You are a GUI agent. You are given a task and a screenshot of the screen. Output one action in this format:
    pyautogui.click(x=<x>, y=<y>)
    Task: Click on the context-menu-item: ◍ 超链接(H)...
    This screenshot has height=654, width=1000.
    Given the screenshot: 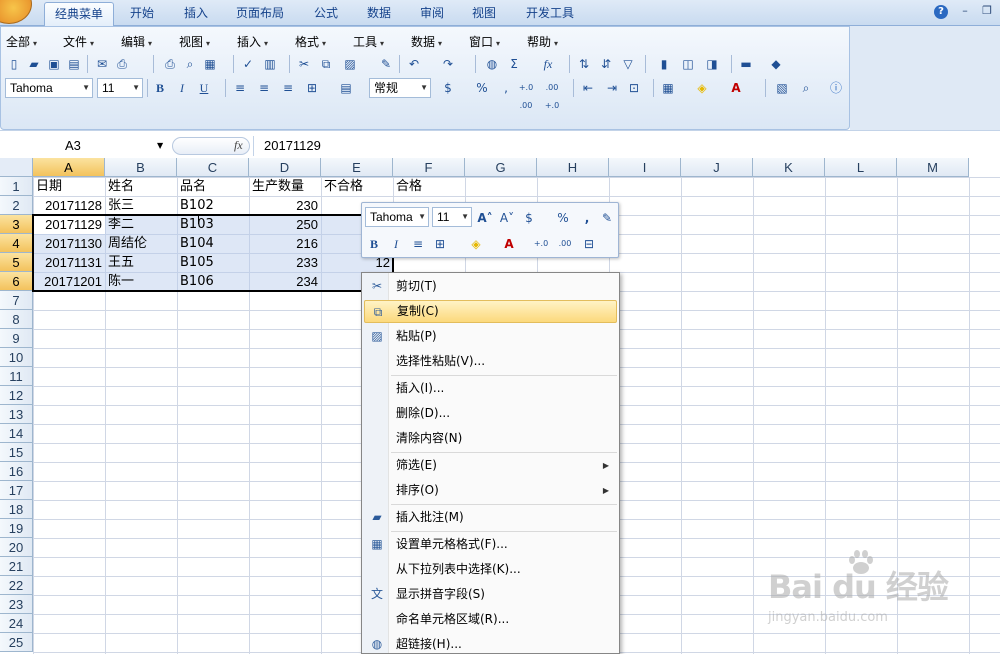 What is the action you would take?
    pyautogui.click(x=490, y=643)
    